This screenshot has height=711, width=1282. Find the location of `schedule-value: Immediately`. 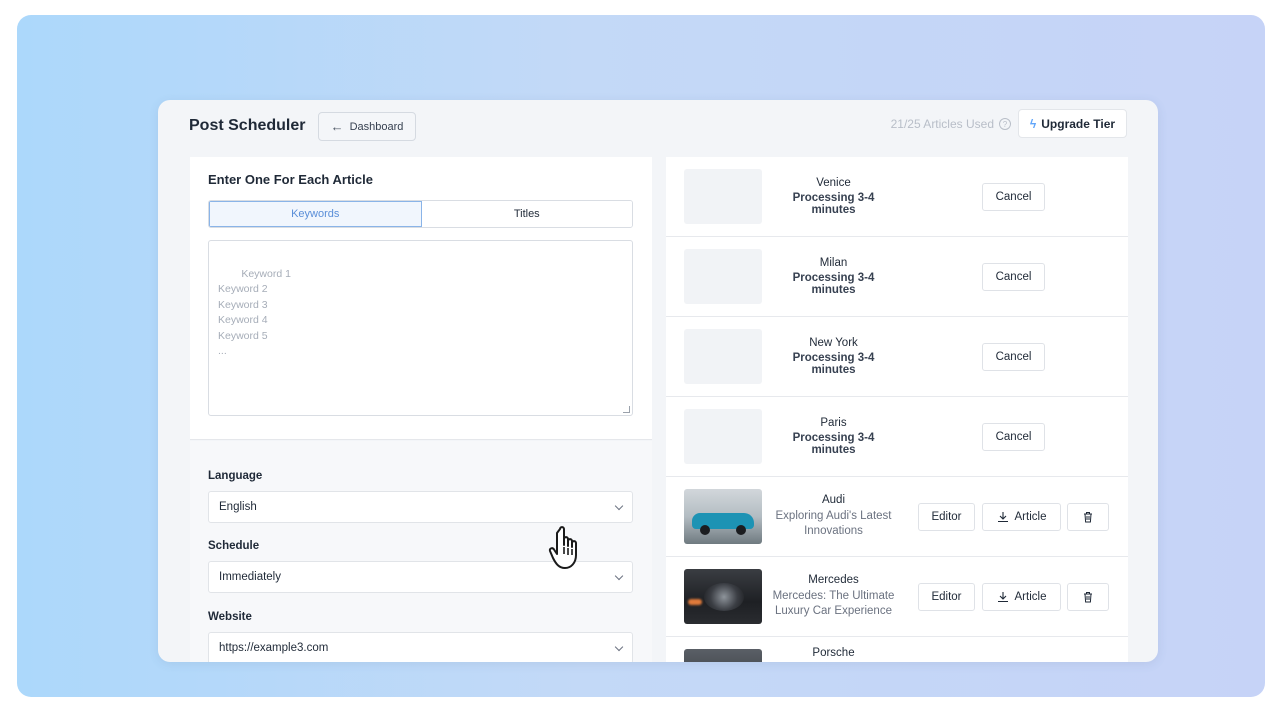

schedule-value: Immediately is located at coordinates (250, 577).